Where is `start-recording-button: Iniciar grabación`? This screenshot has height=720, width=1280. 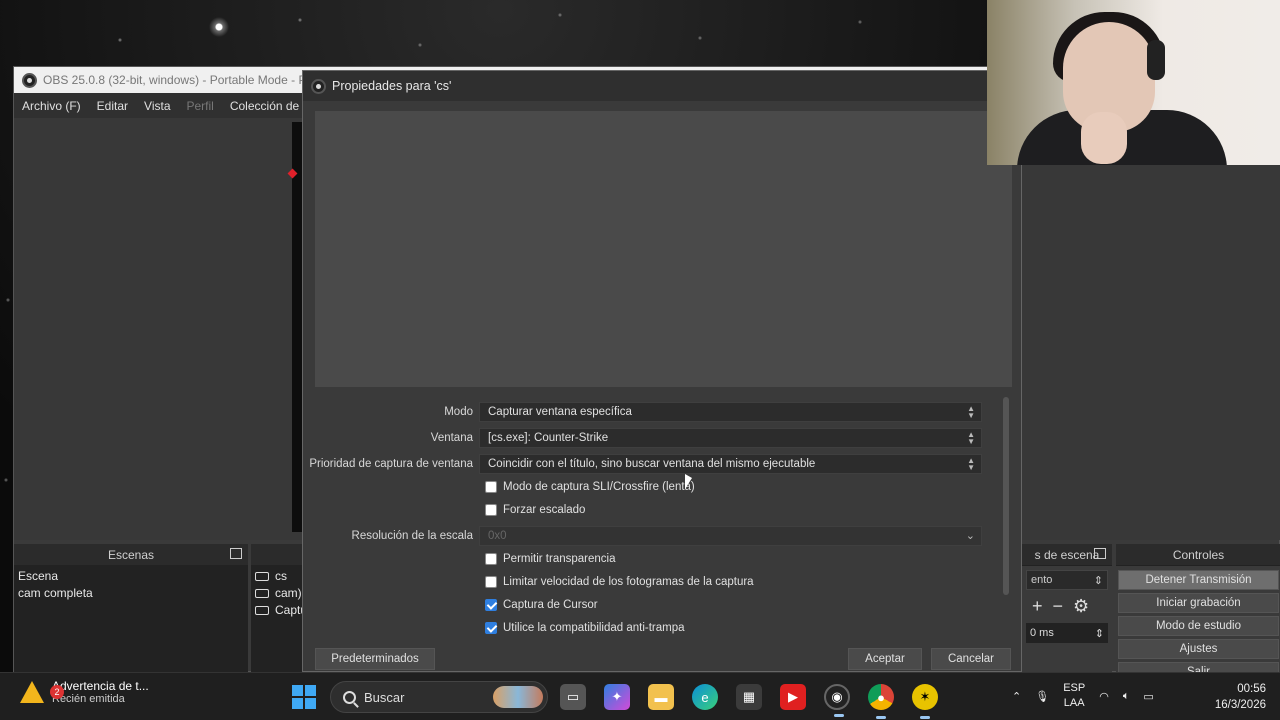 start-recording-button: Iniciar grabación is located at coordinates (1198, 603).